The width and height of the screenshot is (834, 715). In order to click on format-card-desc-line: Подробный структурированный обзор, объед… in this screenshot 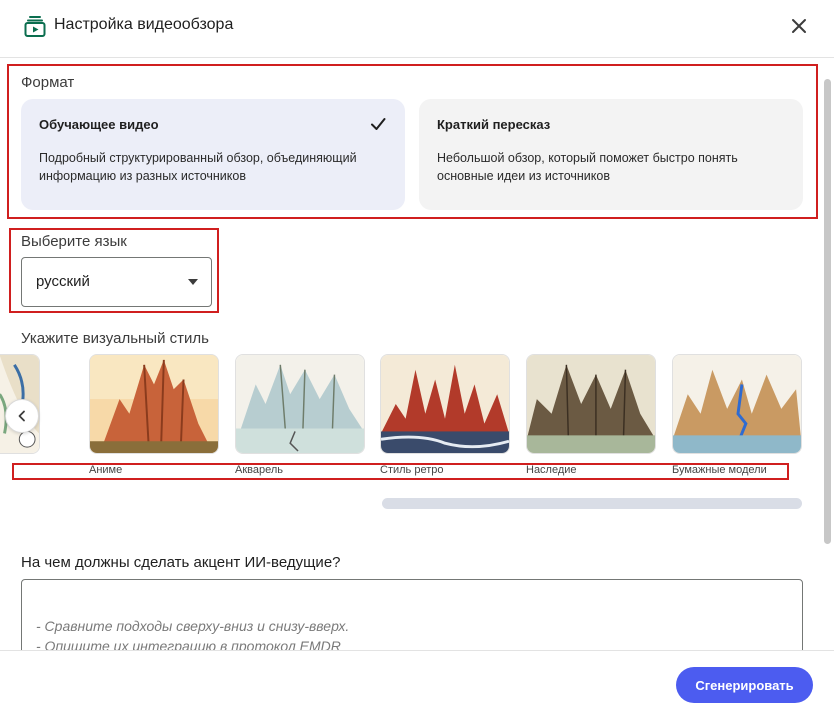, I will do `click(198, 158)`.